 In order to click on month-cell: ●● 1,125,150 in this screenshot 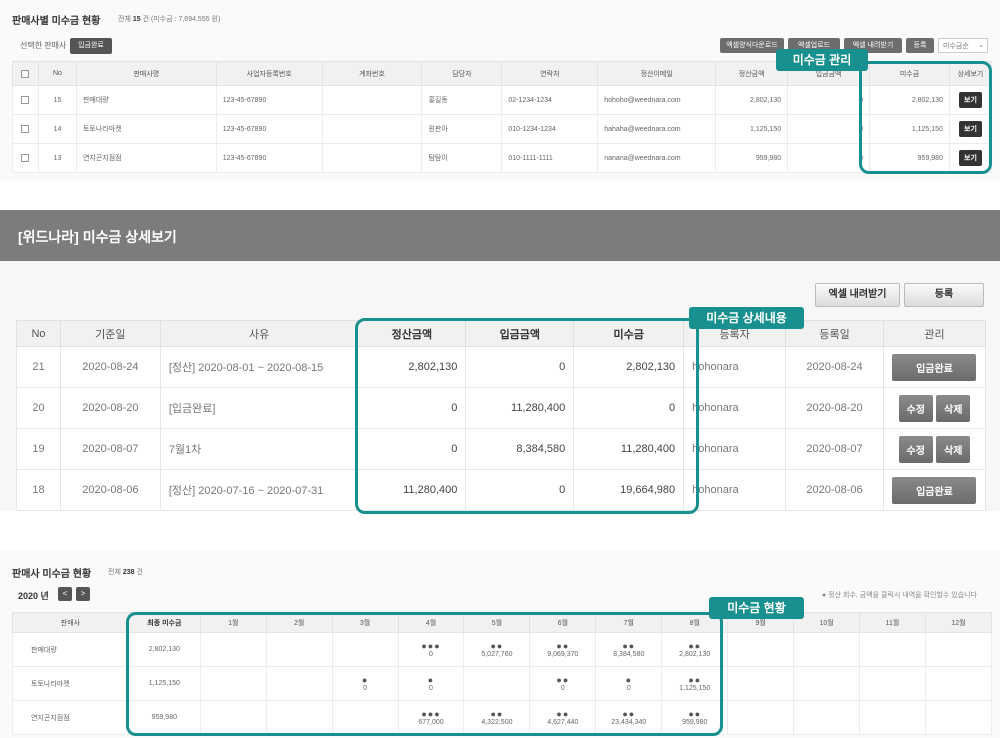, I will do `click(695, 683)`.